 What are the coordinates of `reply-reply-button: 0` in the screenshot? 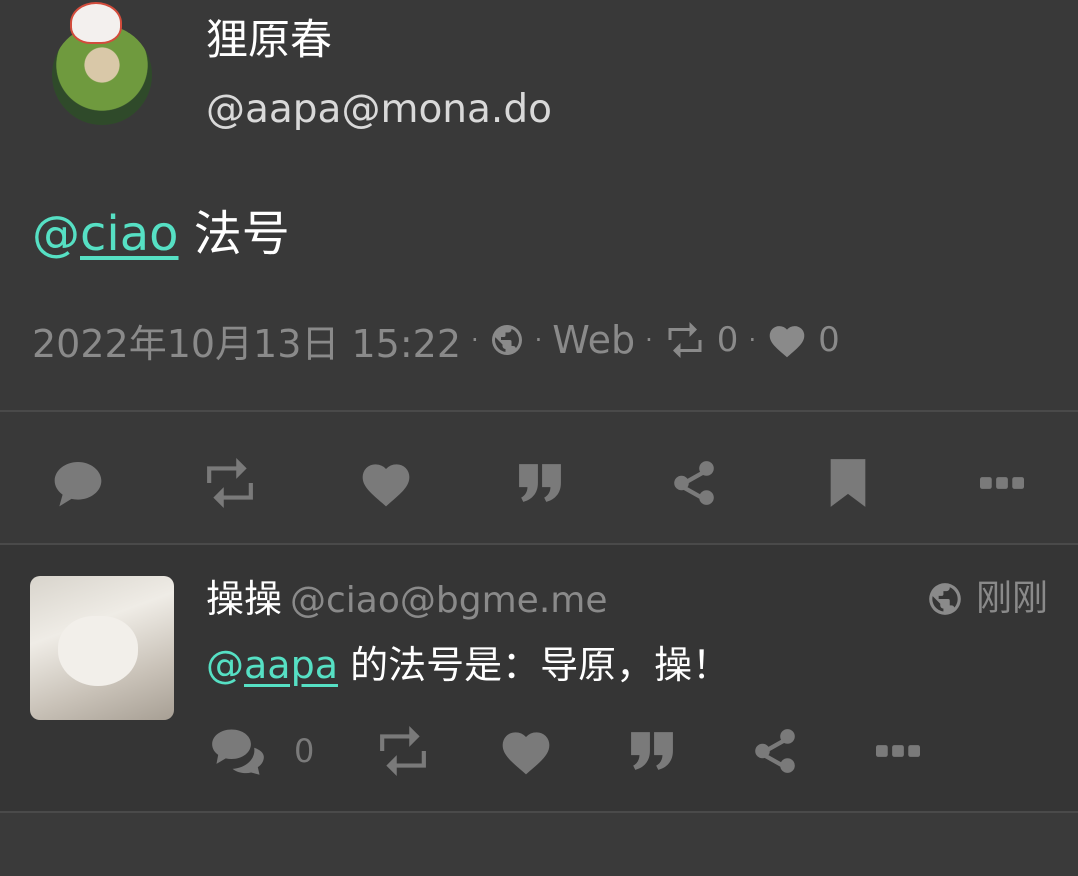 It's located at (262, 751).